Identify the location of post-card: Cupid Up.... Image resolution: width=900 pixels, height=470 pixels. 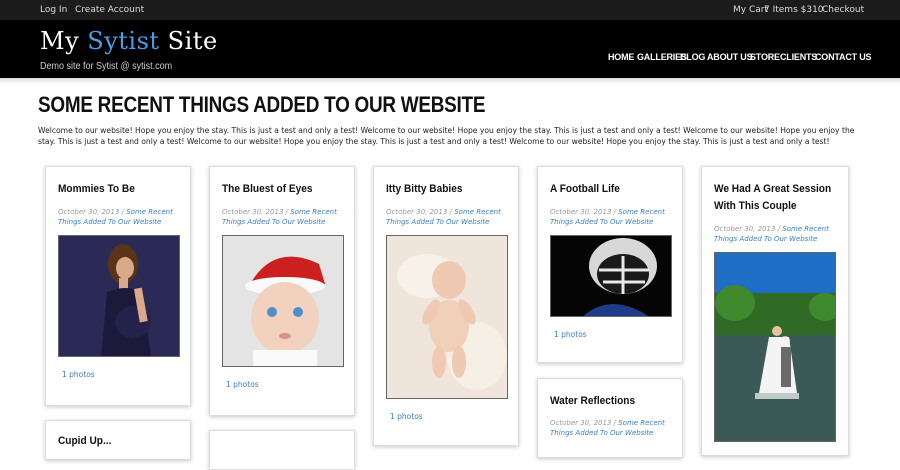
(118, 440).